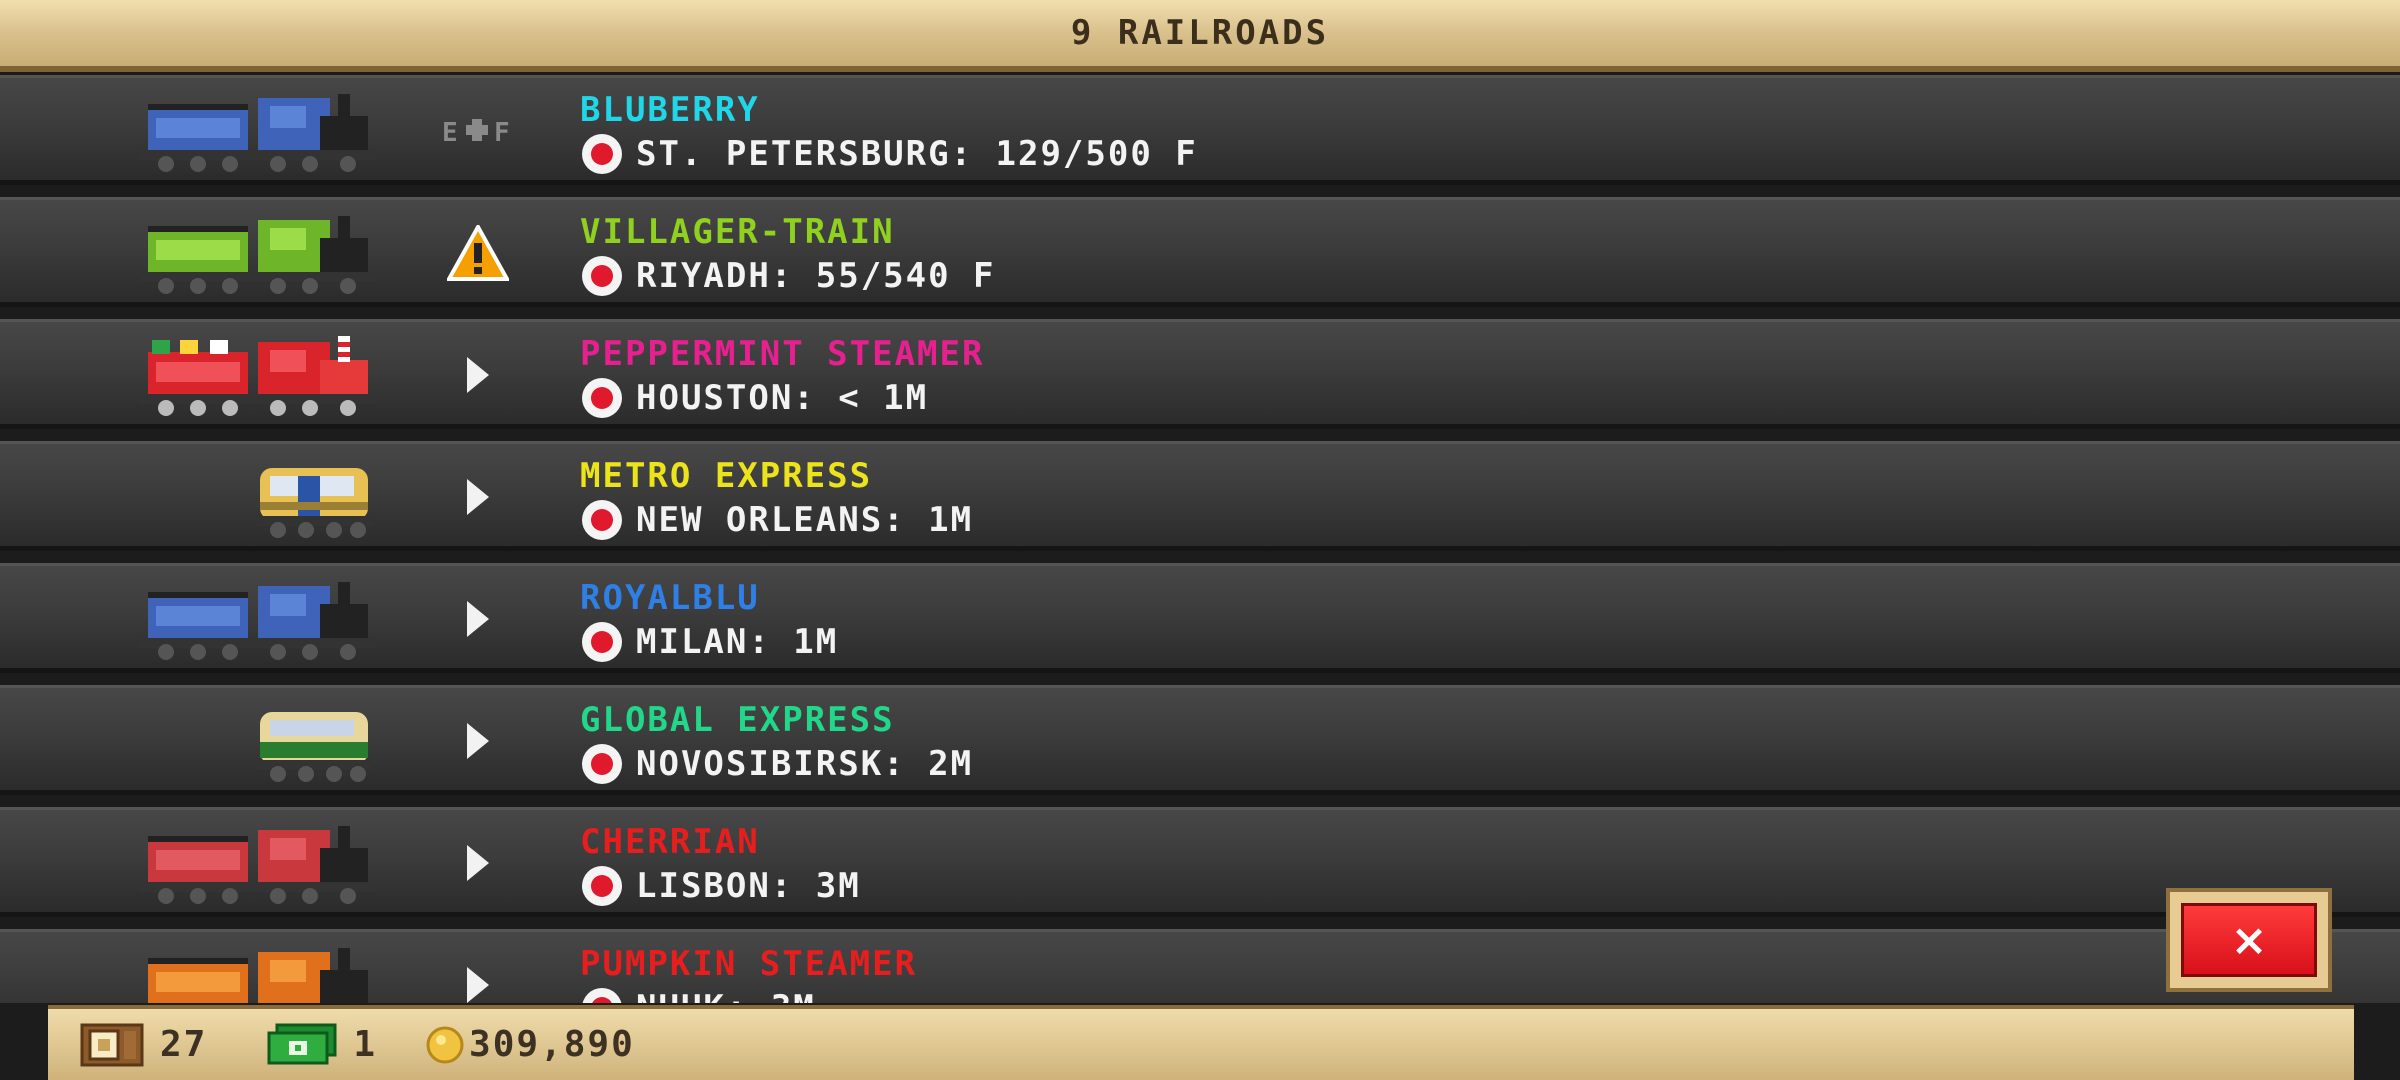  I want to click on railroad-name: ROYALBLU, so click(670, 598).